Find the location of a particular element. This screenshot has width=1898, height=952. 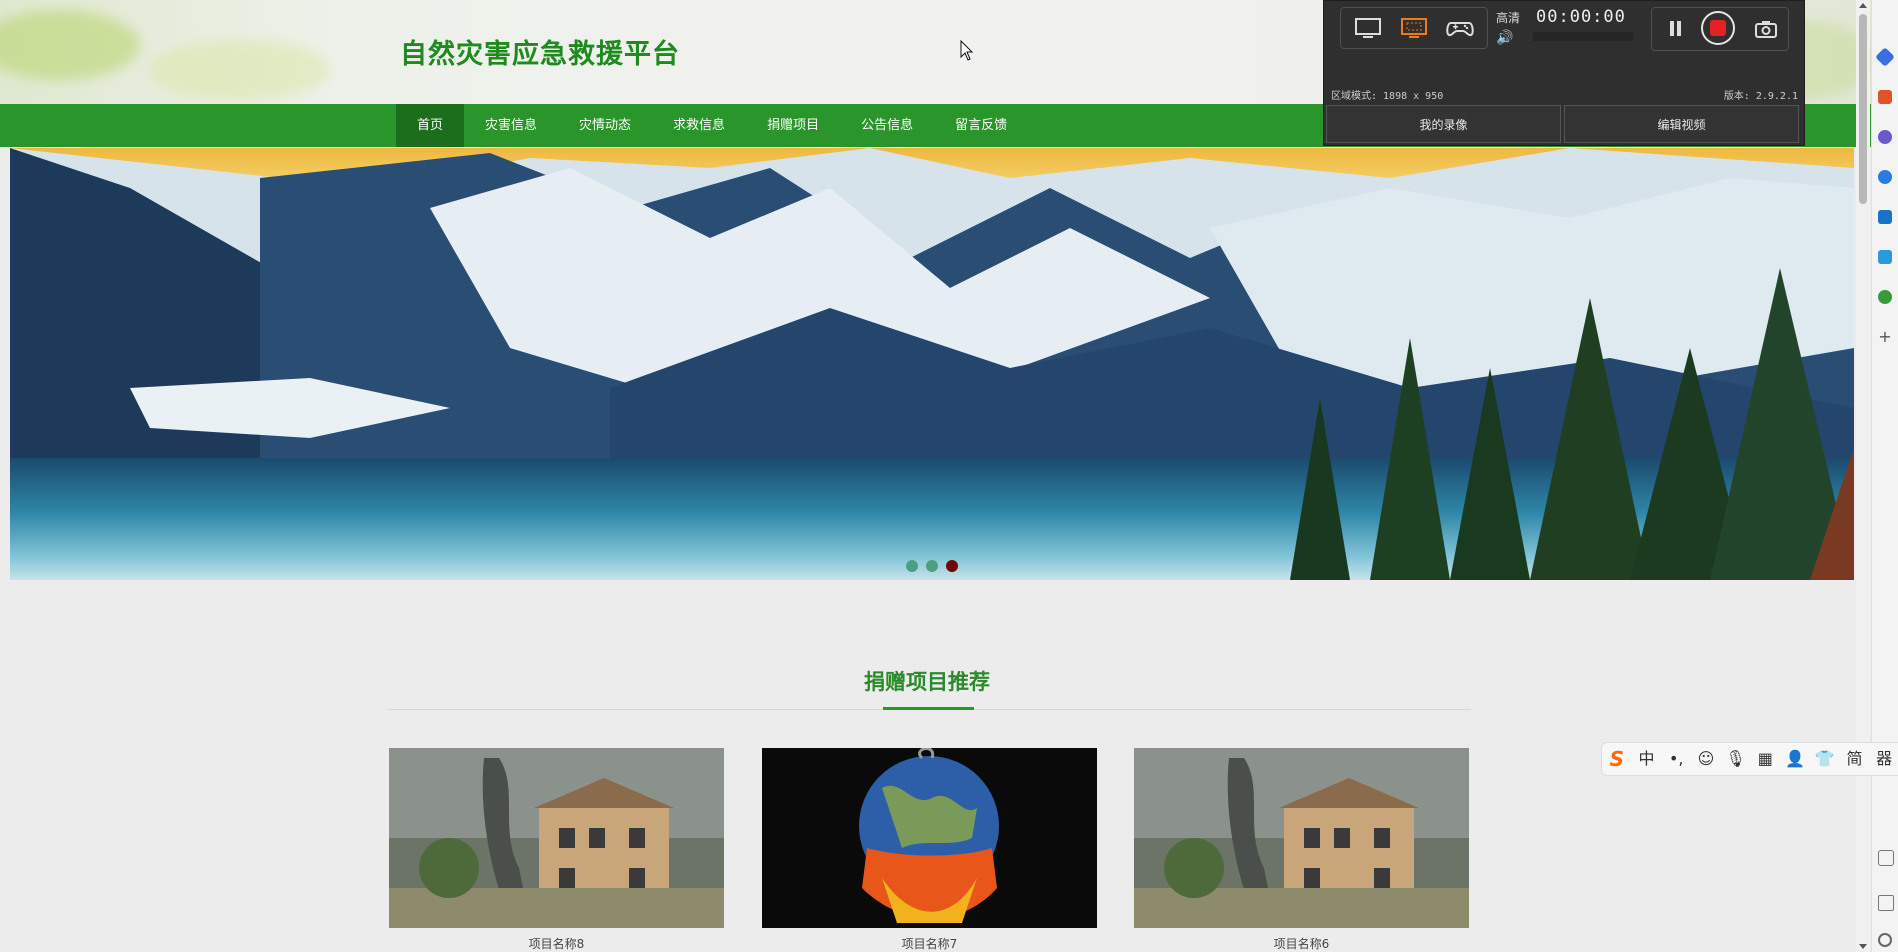

recorder-controls is located at coordinates (1720, 29).